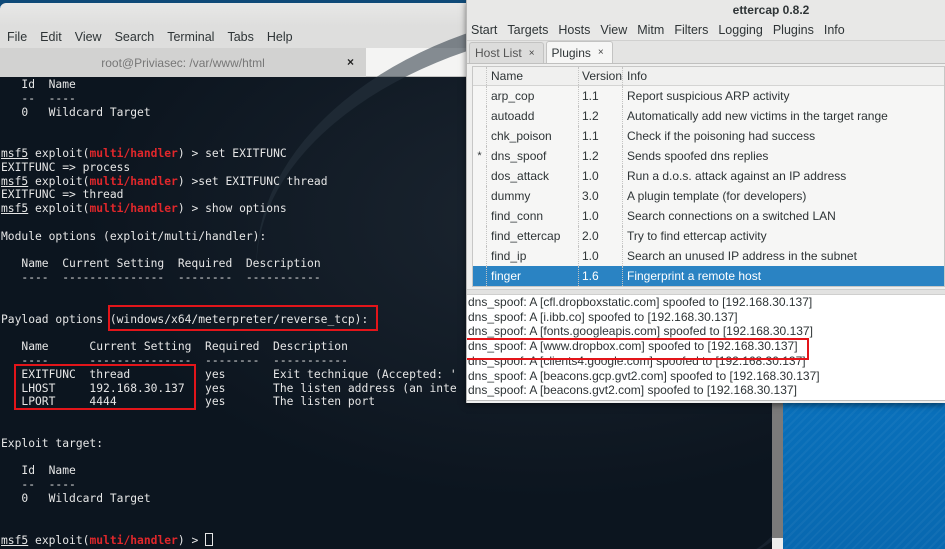 This screenshot has width=945, height=549. What do you see at coordinates (17, 37) in the screenshot?
I see `menu-file: File` at bounding box center [17, 37].